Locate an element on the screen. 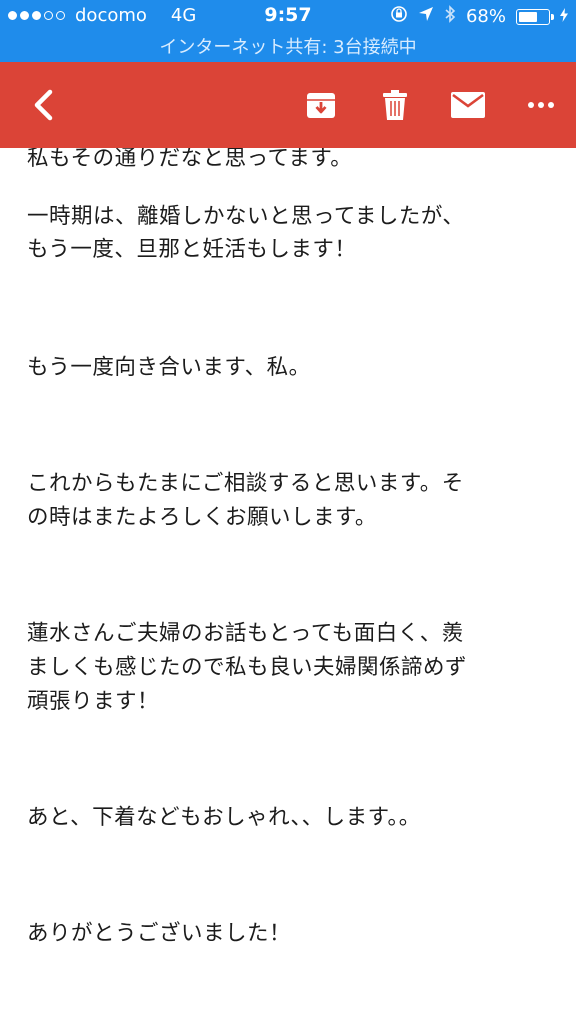 Image resolution: width=576 pixels, height=1024 pixels. mark-unread-button is located at coordinates (468, 105).